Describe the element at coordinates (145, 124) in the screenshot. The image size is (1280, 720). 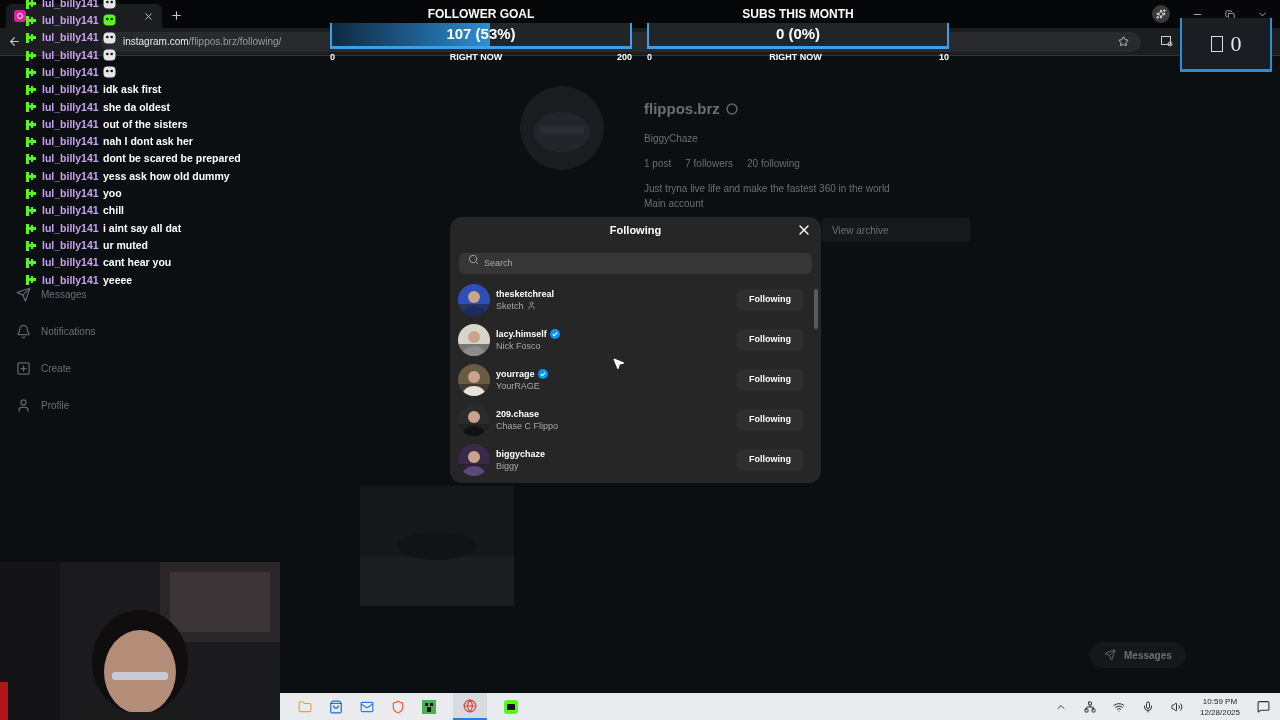
I see `chat-message: out of the sisters` at that location.